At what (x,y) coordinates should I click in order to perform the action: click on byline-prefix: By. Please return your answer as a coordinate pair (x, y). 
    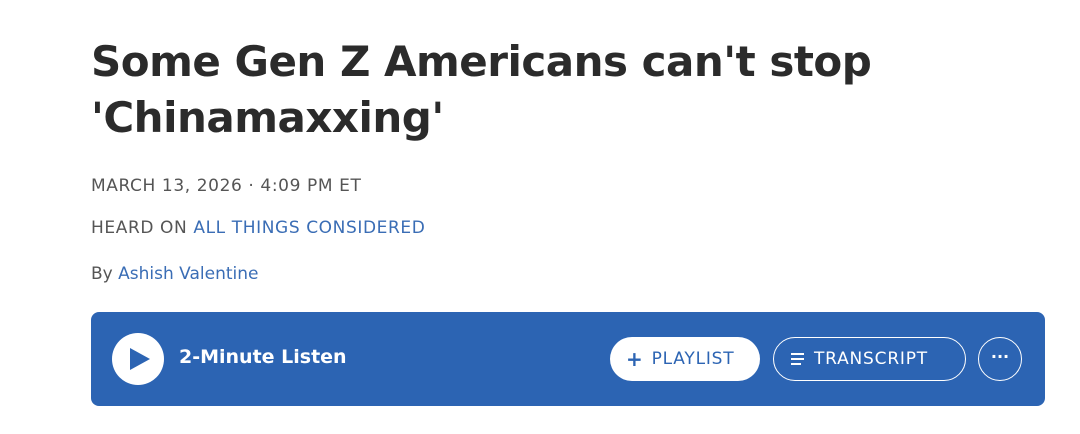
    Looking at the image, I should click on (105, 274).